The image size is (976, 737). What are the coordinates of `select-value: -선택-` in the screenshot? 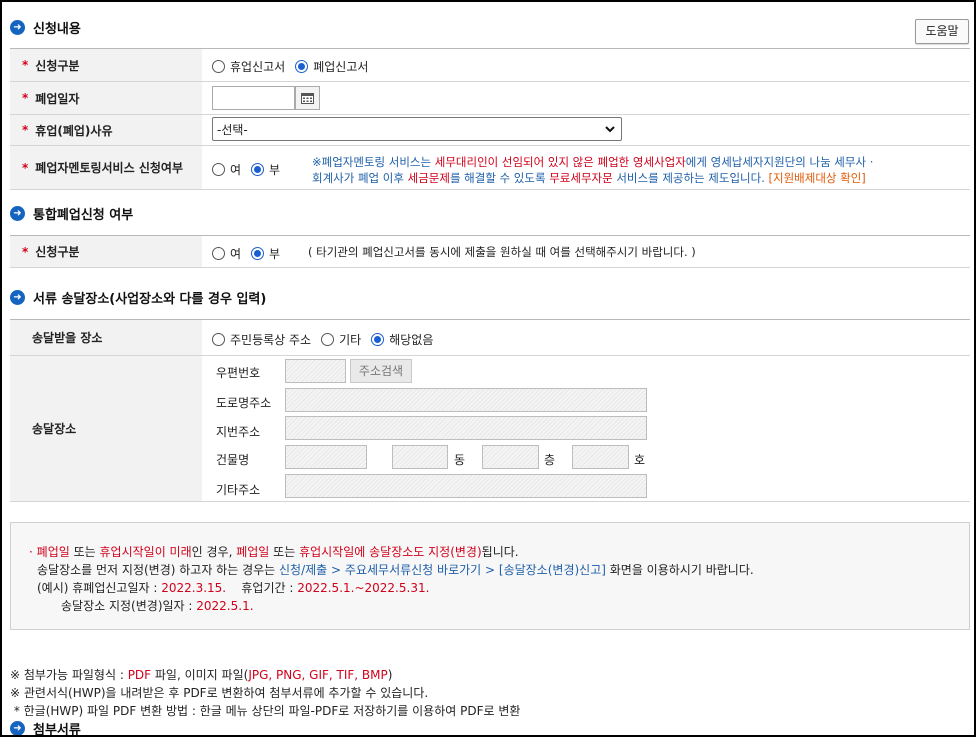 It's located at (232, 129).